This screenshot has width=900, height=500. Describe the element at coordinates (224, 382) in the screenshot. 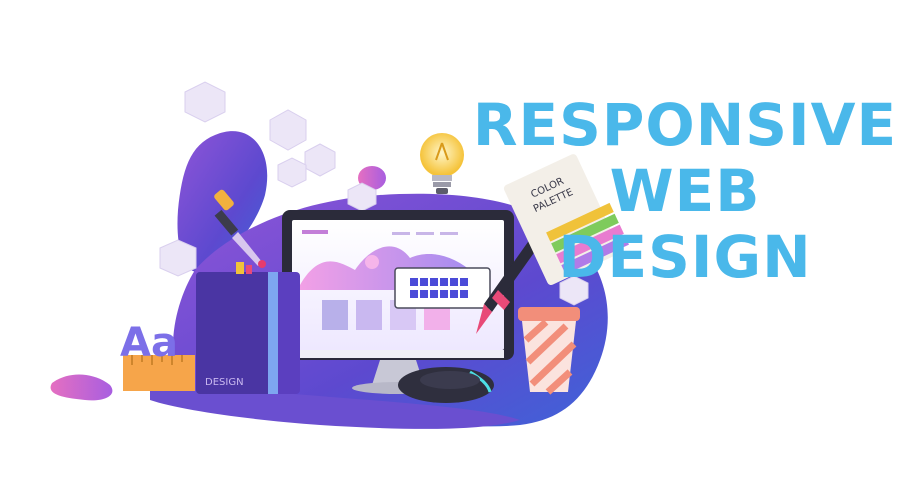

I see `notebook-label: DESIGN` at that location.